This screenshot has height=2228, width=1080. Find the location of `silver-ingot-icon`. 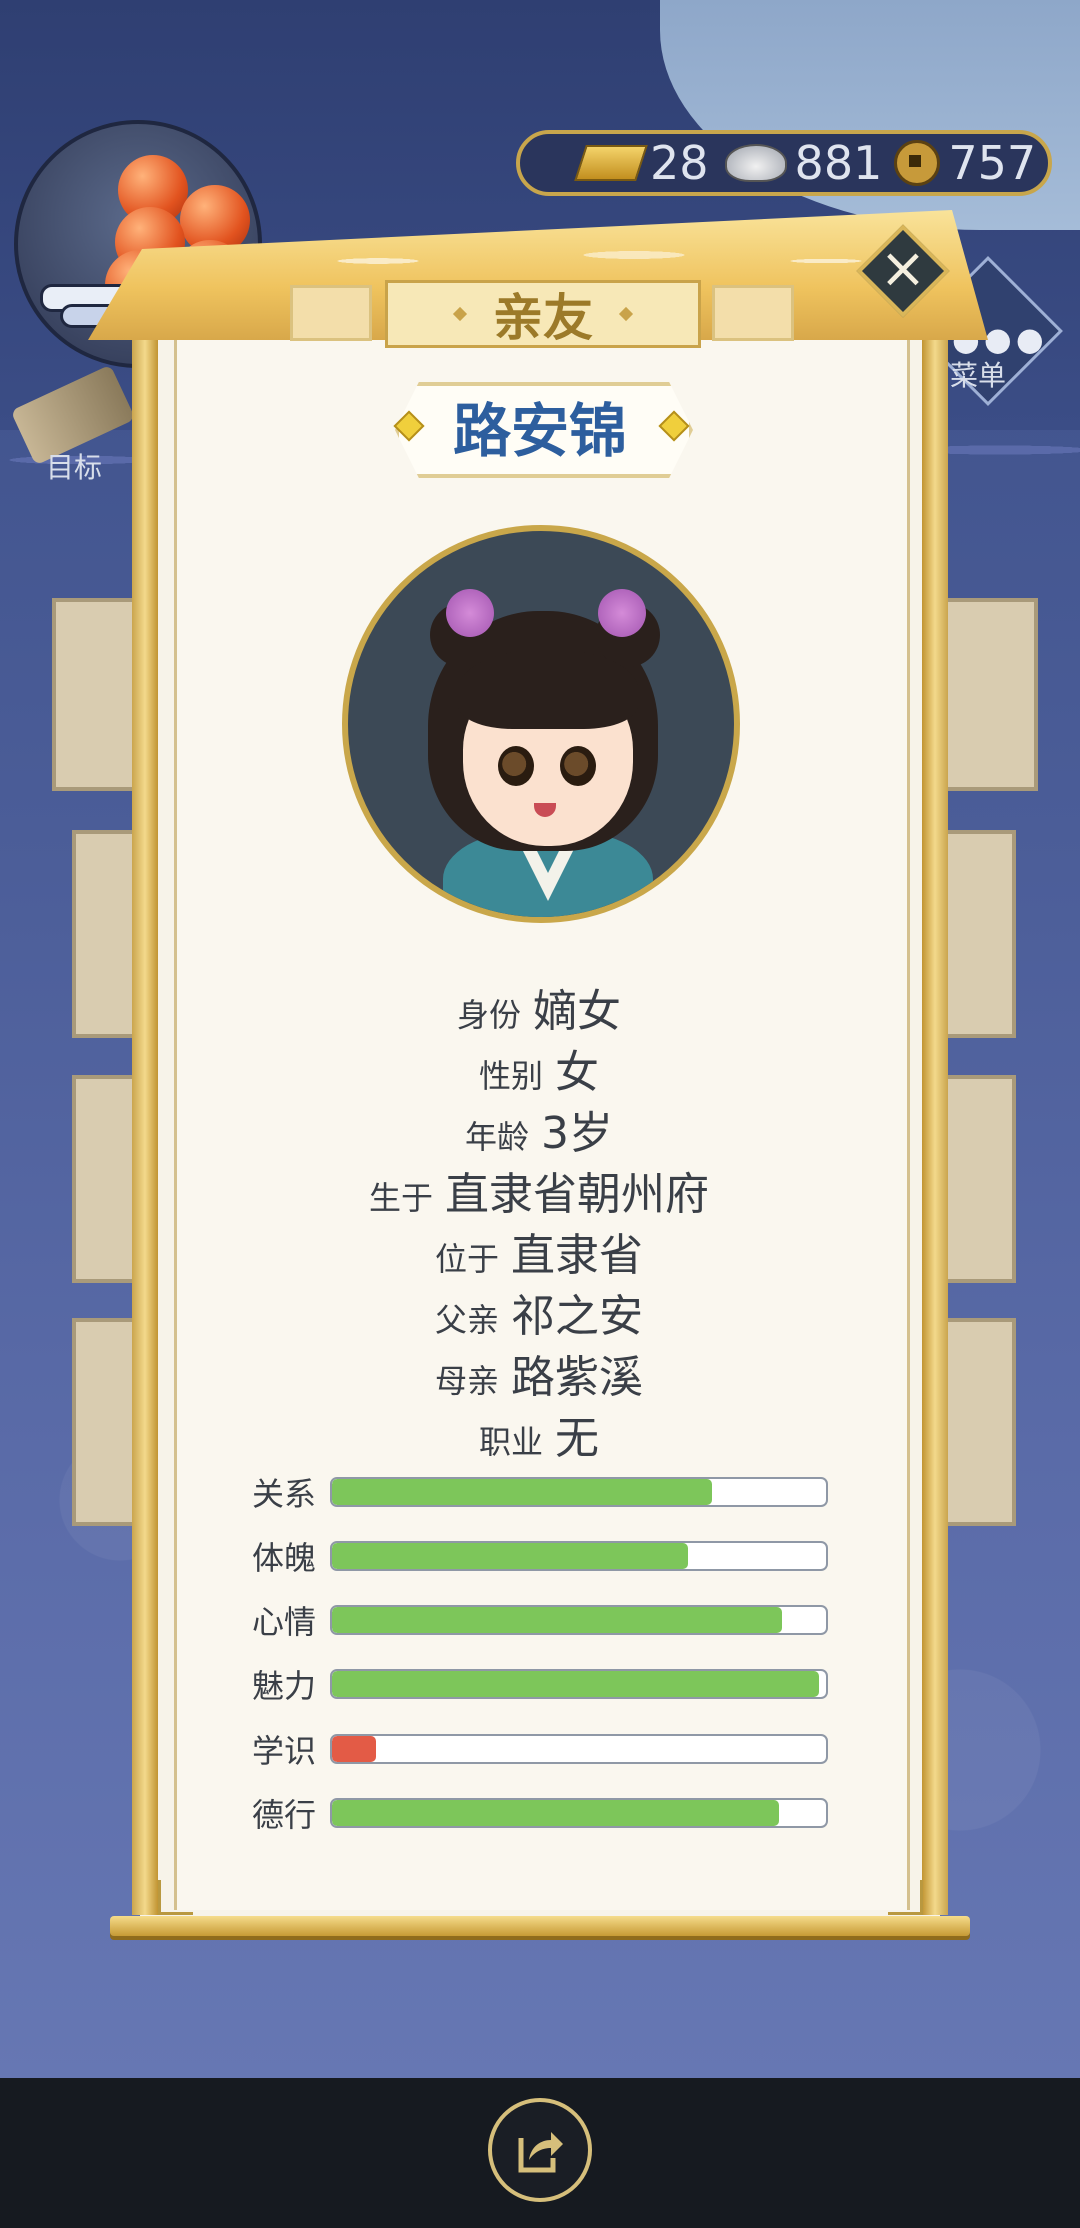

silver-ingot-icon is located at coordinates (755, 163).